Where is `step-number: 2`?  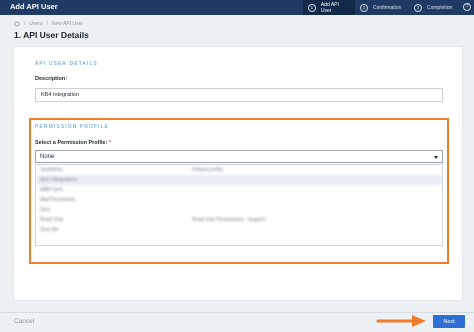
step-number: 2 is located at coordinates (364, 7).